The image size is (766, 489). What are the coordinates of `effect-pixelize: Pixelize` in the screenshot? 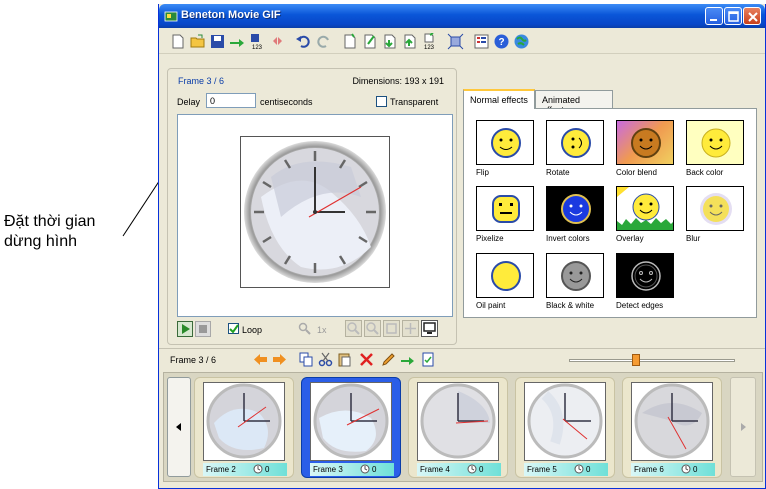 It's located at (502, 215).